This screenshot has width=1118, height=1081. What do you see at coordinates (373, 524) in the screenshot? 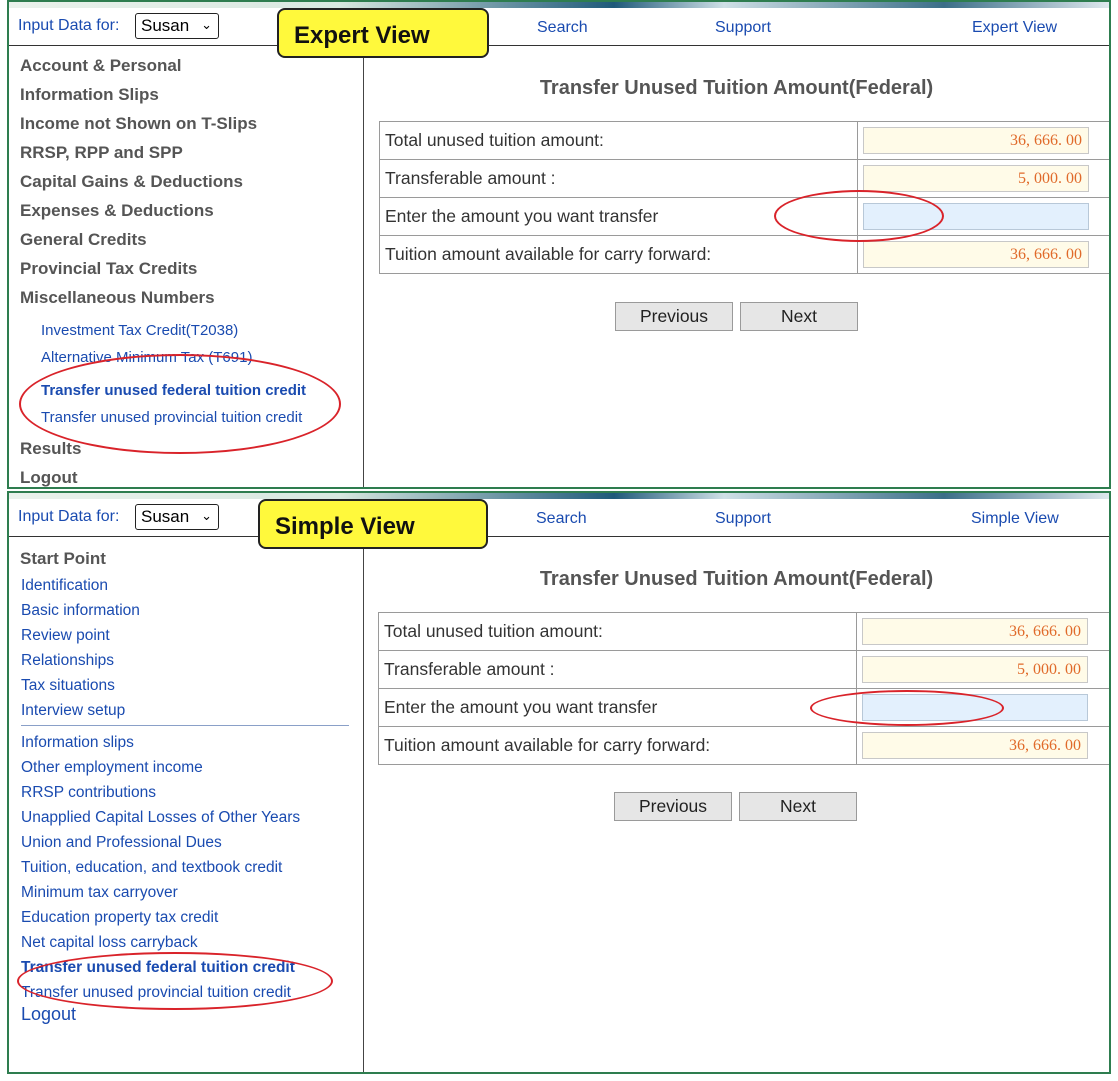
I see `view-mode-badge: Simple View` at bounding box center [373, 524].